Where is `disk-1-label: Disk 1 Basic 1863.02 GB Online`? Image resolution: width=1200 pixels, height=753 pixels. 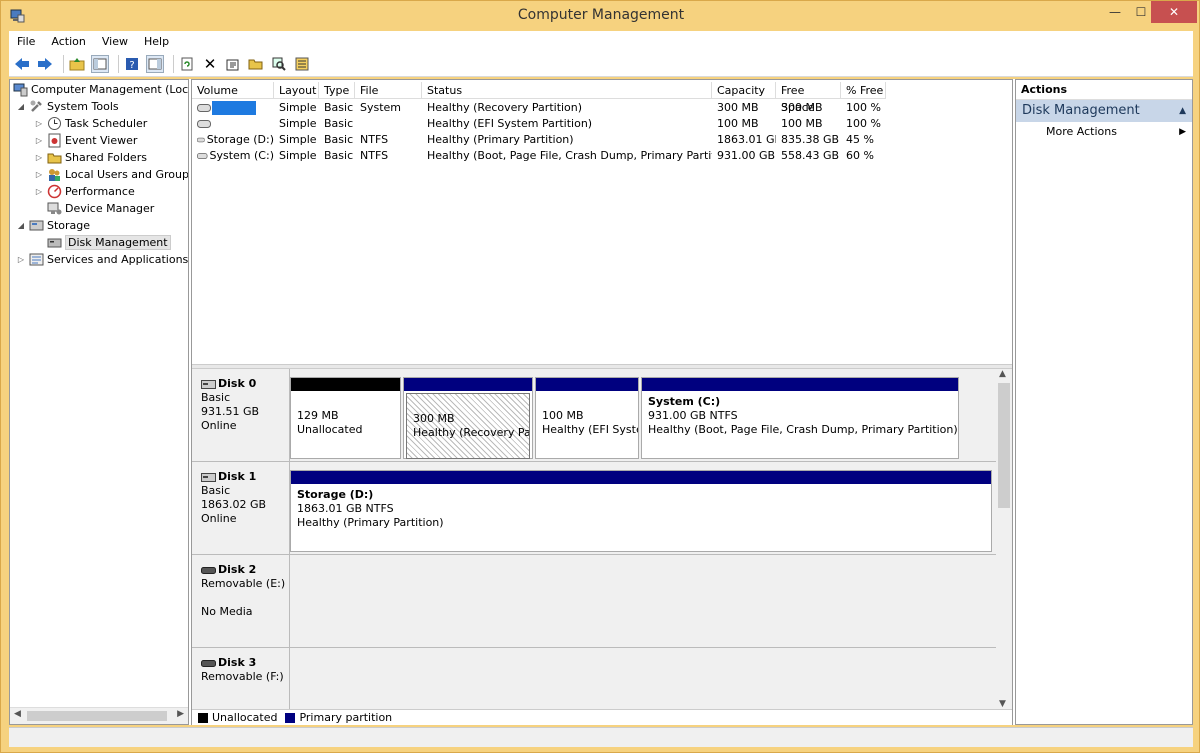 disk-1-label: Disk 1 Basic 1863.02 GB Online is located at coordinates (241, 508).